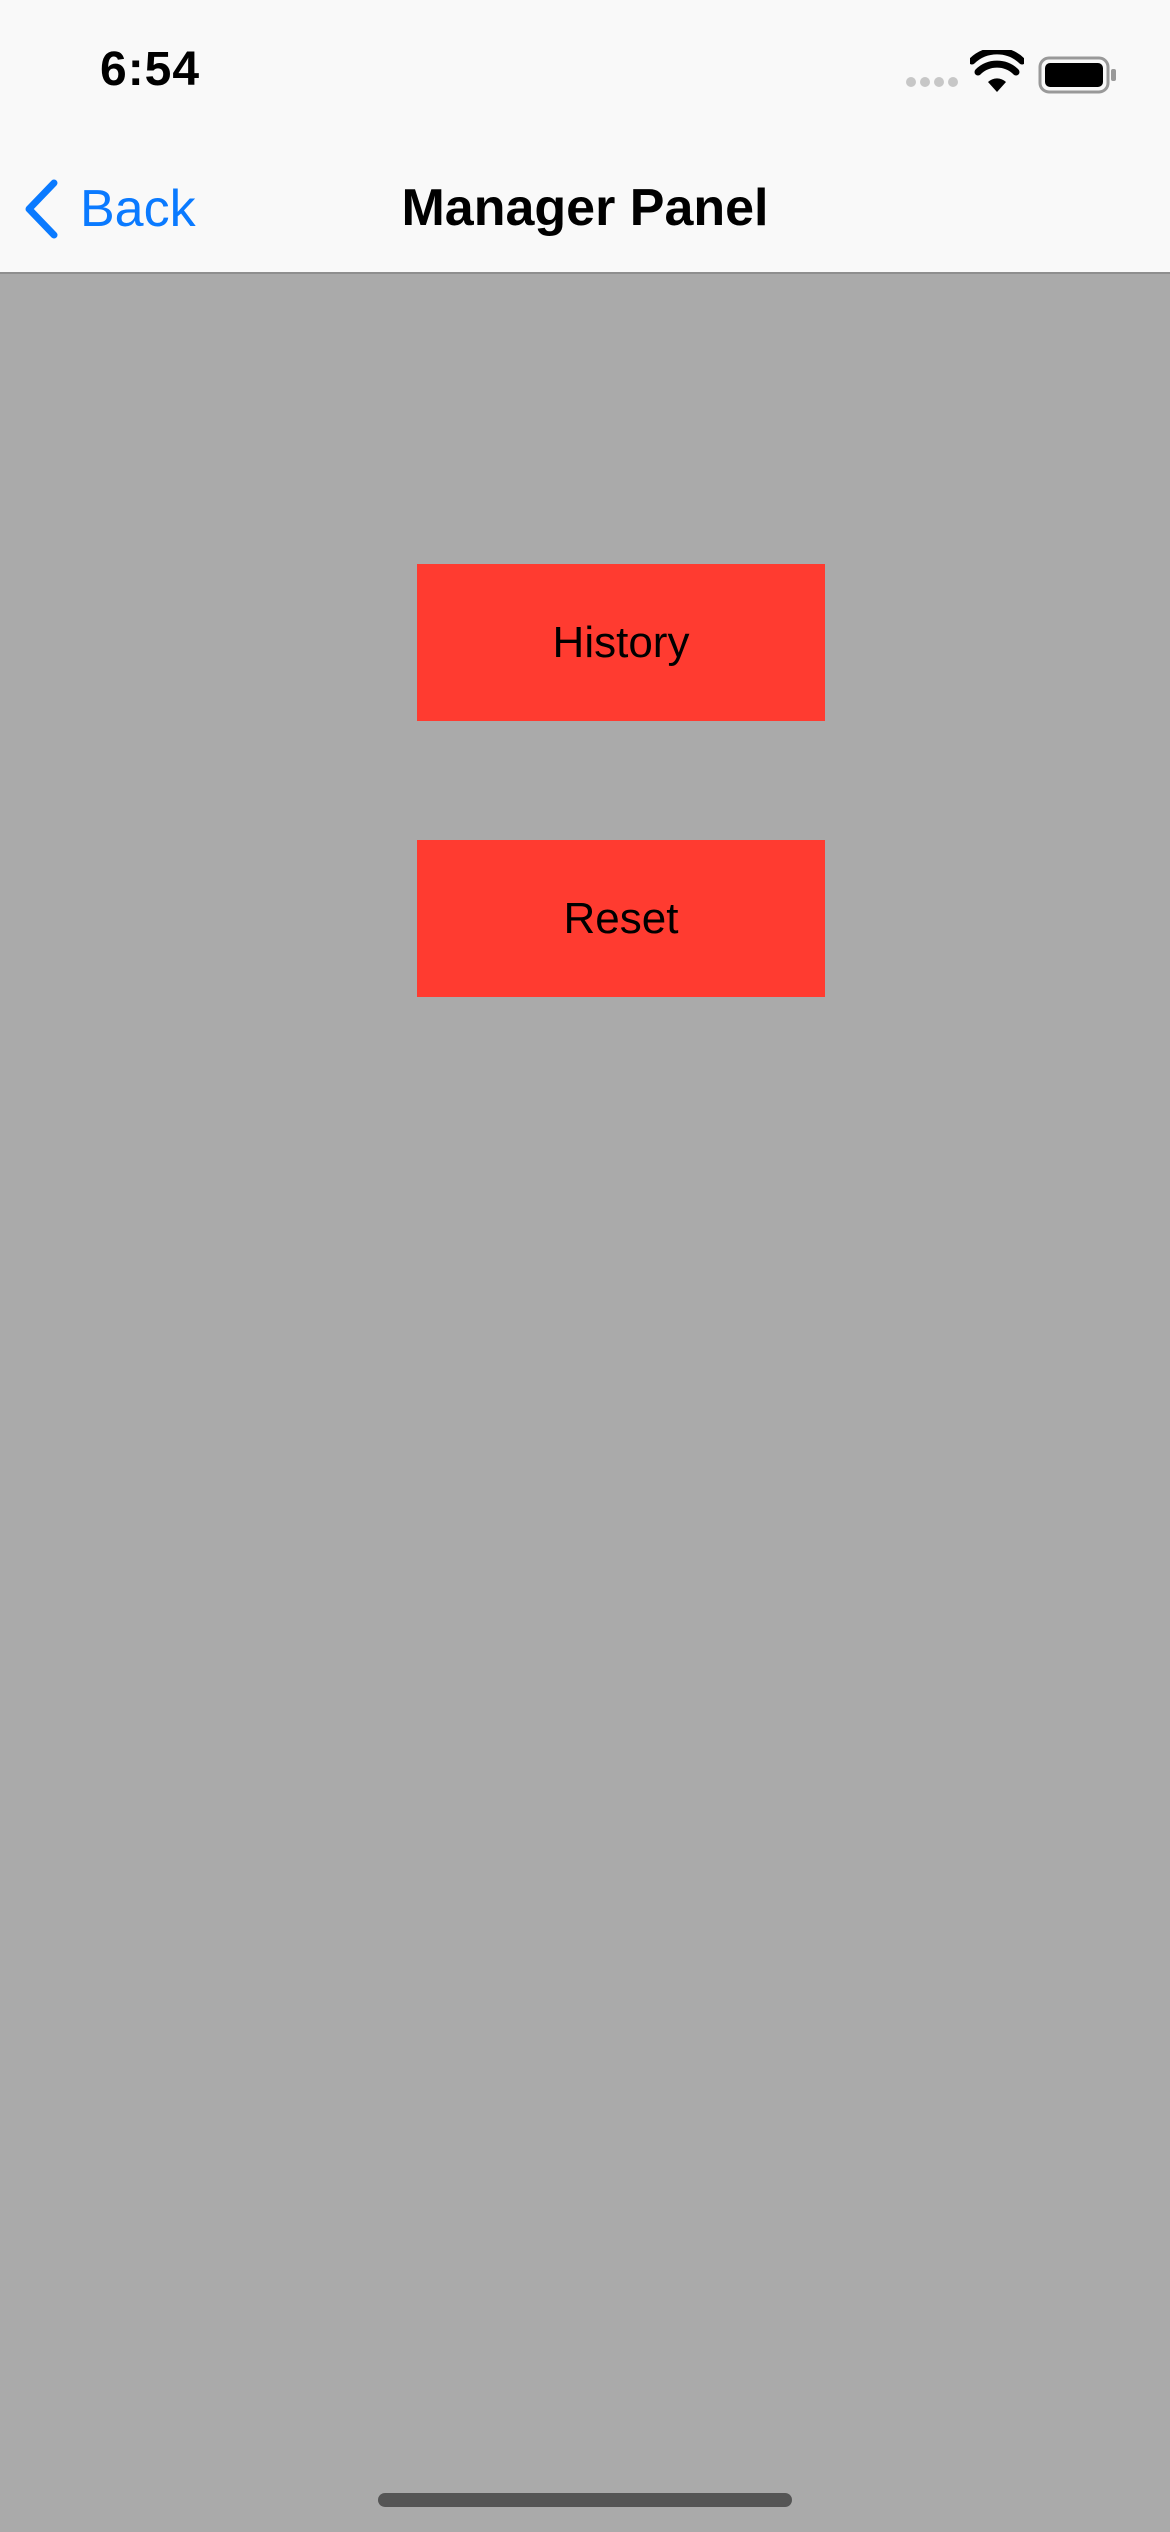 The image size is (1170, 2532). I want to click on status-time: 6:54, so click(150, 69).